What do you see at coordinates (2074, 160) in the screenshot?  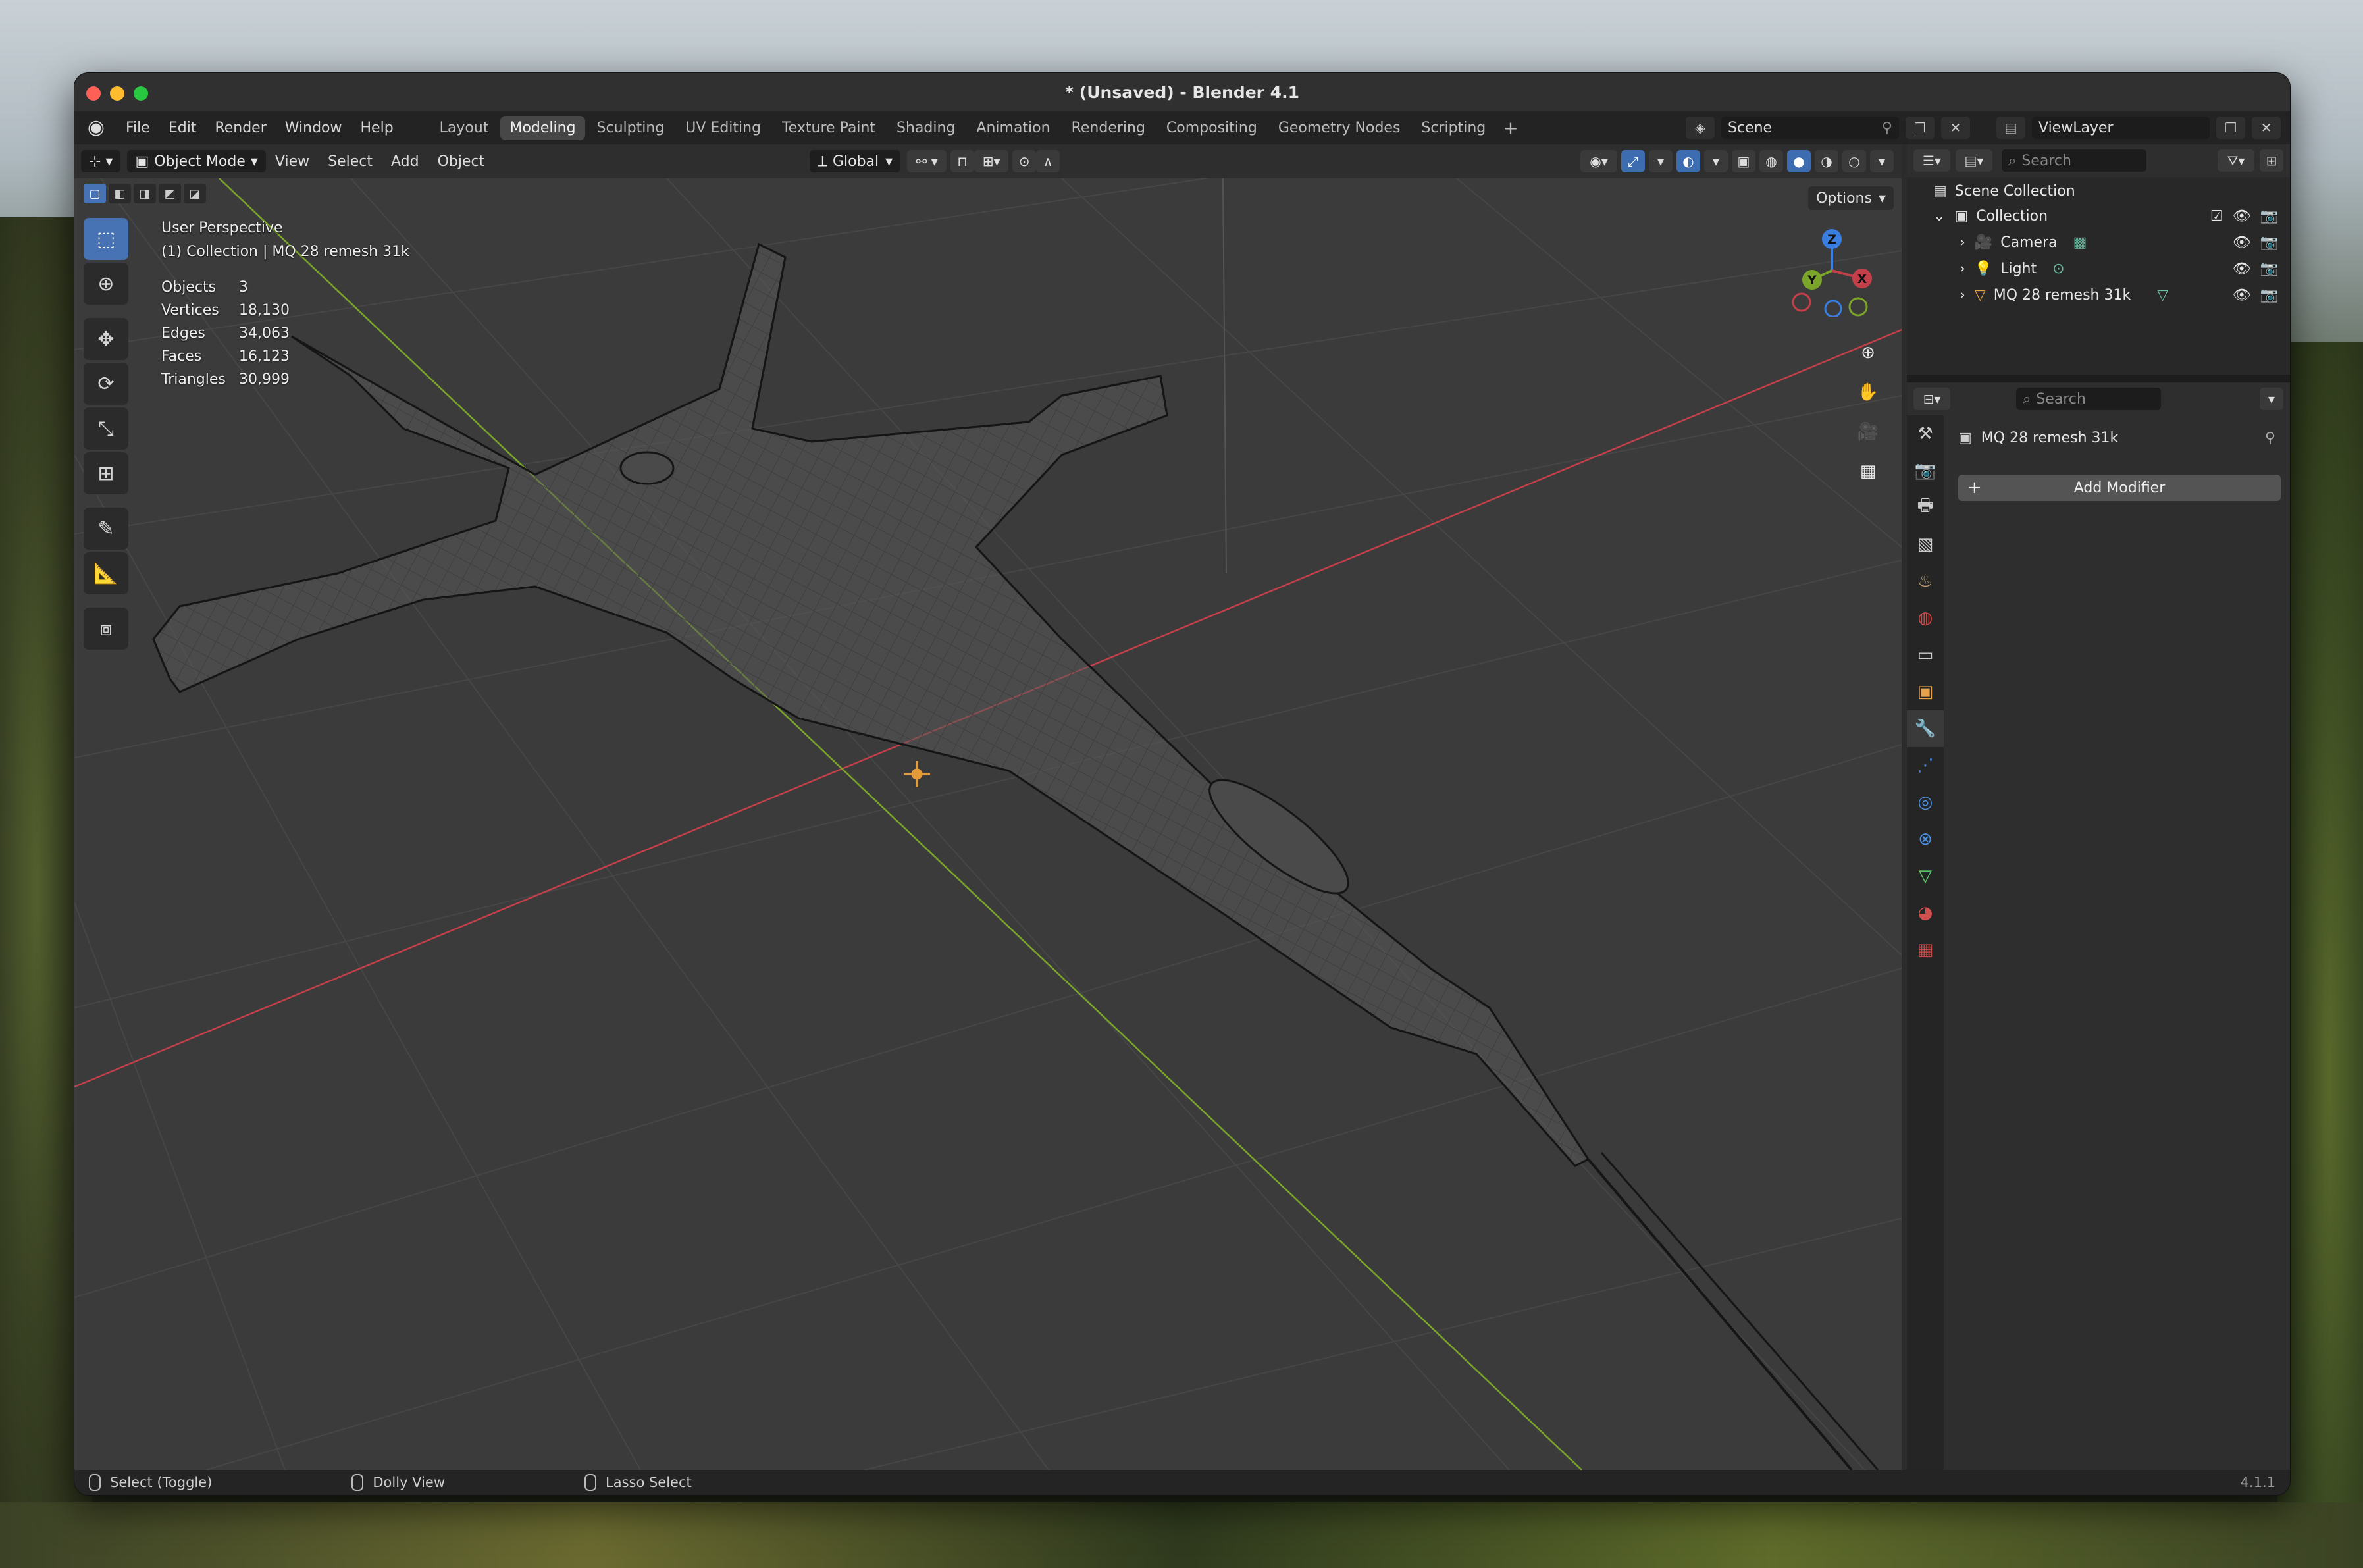 I see `outliner-search-input: ⌕ Search` at bounding box center [2074, 160].